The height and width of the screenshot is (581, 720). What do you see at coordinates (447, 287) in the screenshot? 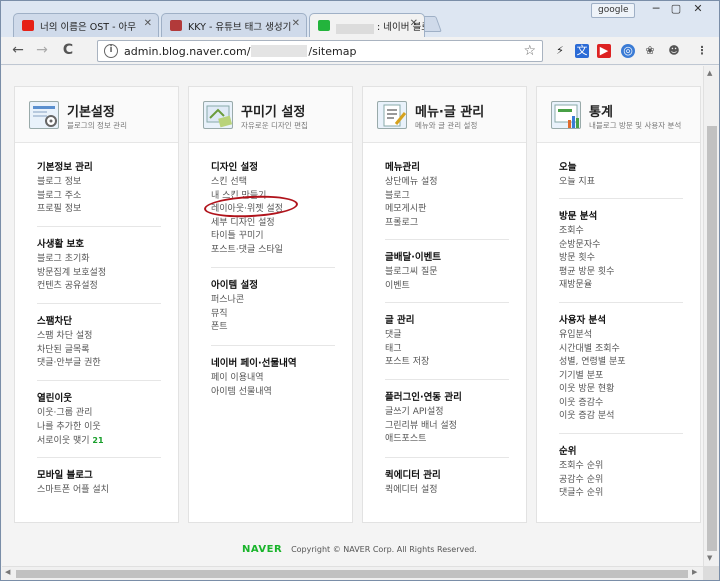
I see `menu-link: 이벤트` at bounding box center [447, 287].